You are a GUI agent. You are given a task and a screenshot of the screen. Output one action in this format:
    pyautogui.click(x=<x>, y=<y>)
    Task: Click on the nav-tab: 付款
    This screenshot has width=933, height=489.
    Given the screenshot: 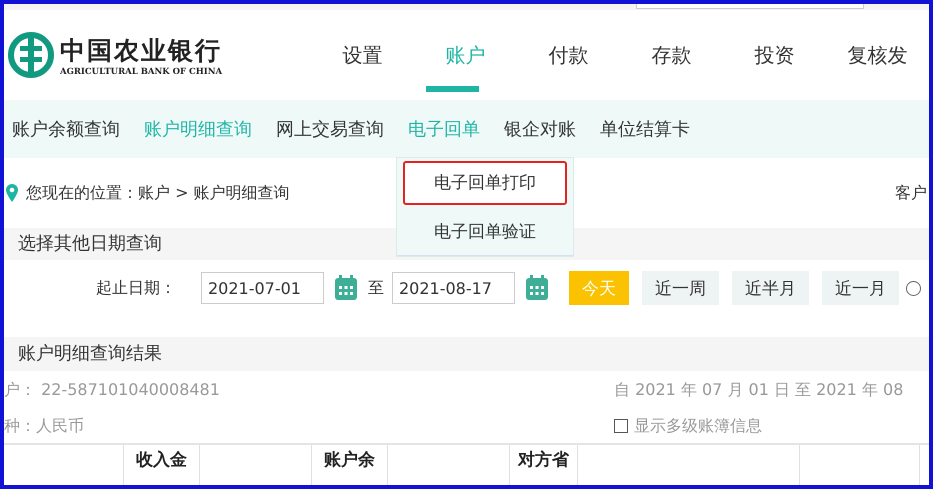 What is the action you would take?
    pyautogui.click(x=568, y=55)
    